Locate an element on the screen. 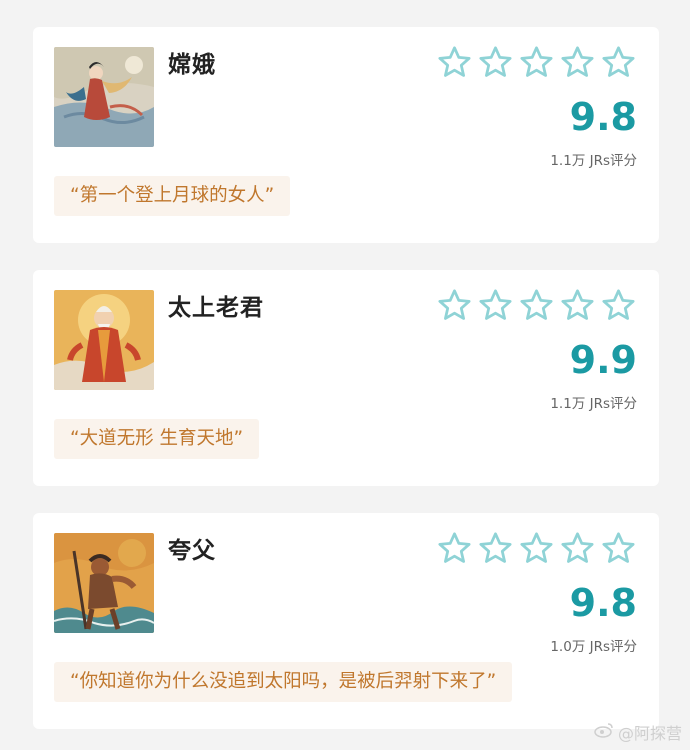  laojun-portrait-icon is located at coordinates (104, 340).